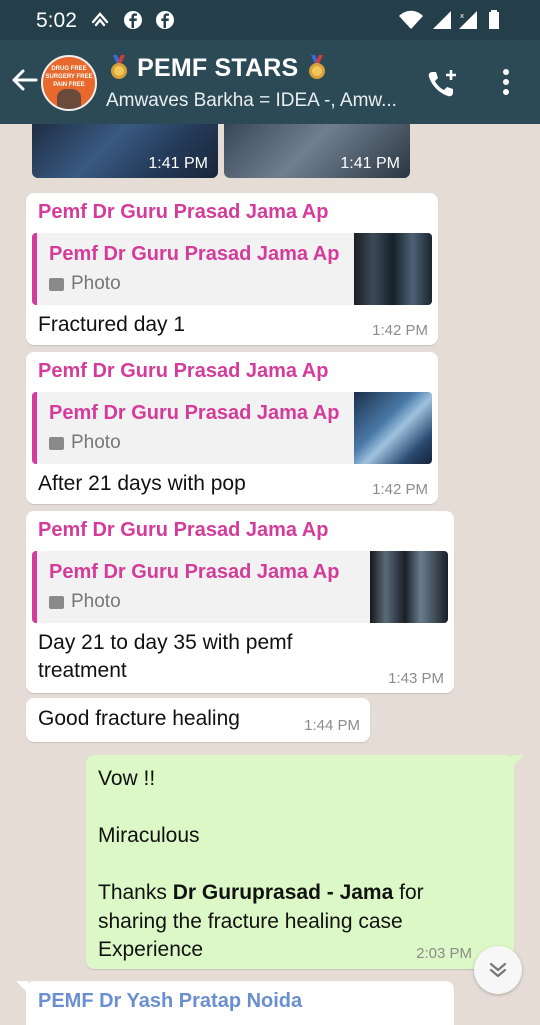 The height and width of the screenshot is (1025, 540). What do you see at coordinates (332, 725) in the screenshot?
I see `message-time: 1:44 PM` at bounding box center [332, 725].